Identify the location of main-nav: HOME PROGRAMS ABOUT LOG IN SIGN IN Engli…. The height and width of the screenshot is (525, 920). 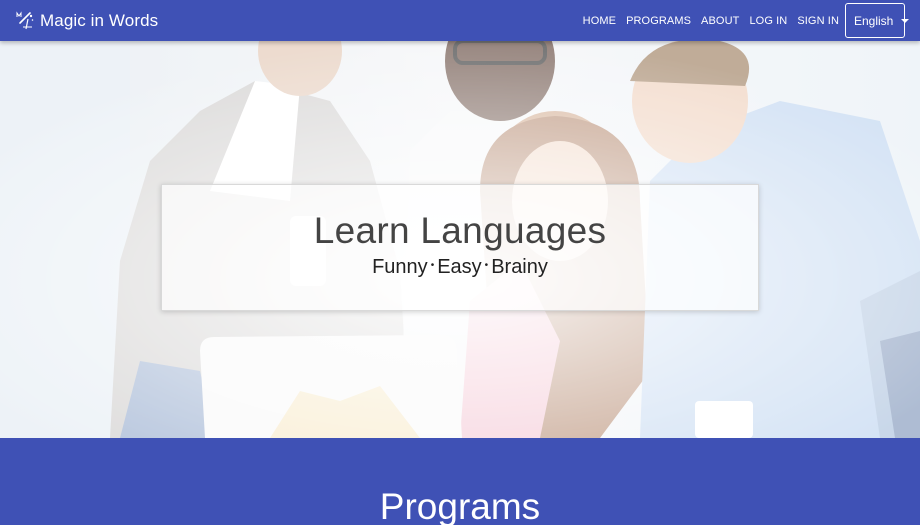
(744, 20).